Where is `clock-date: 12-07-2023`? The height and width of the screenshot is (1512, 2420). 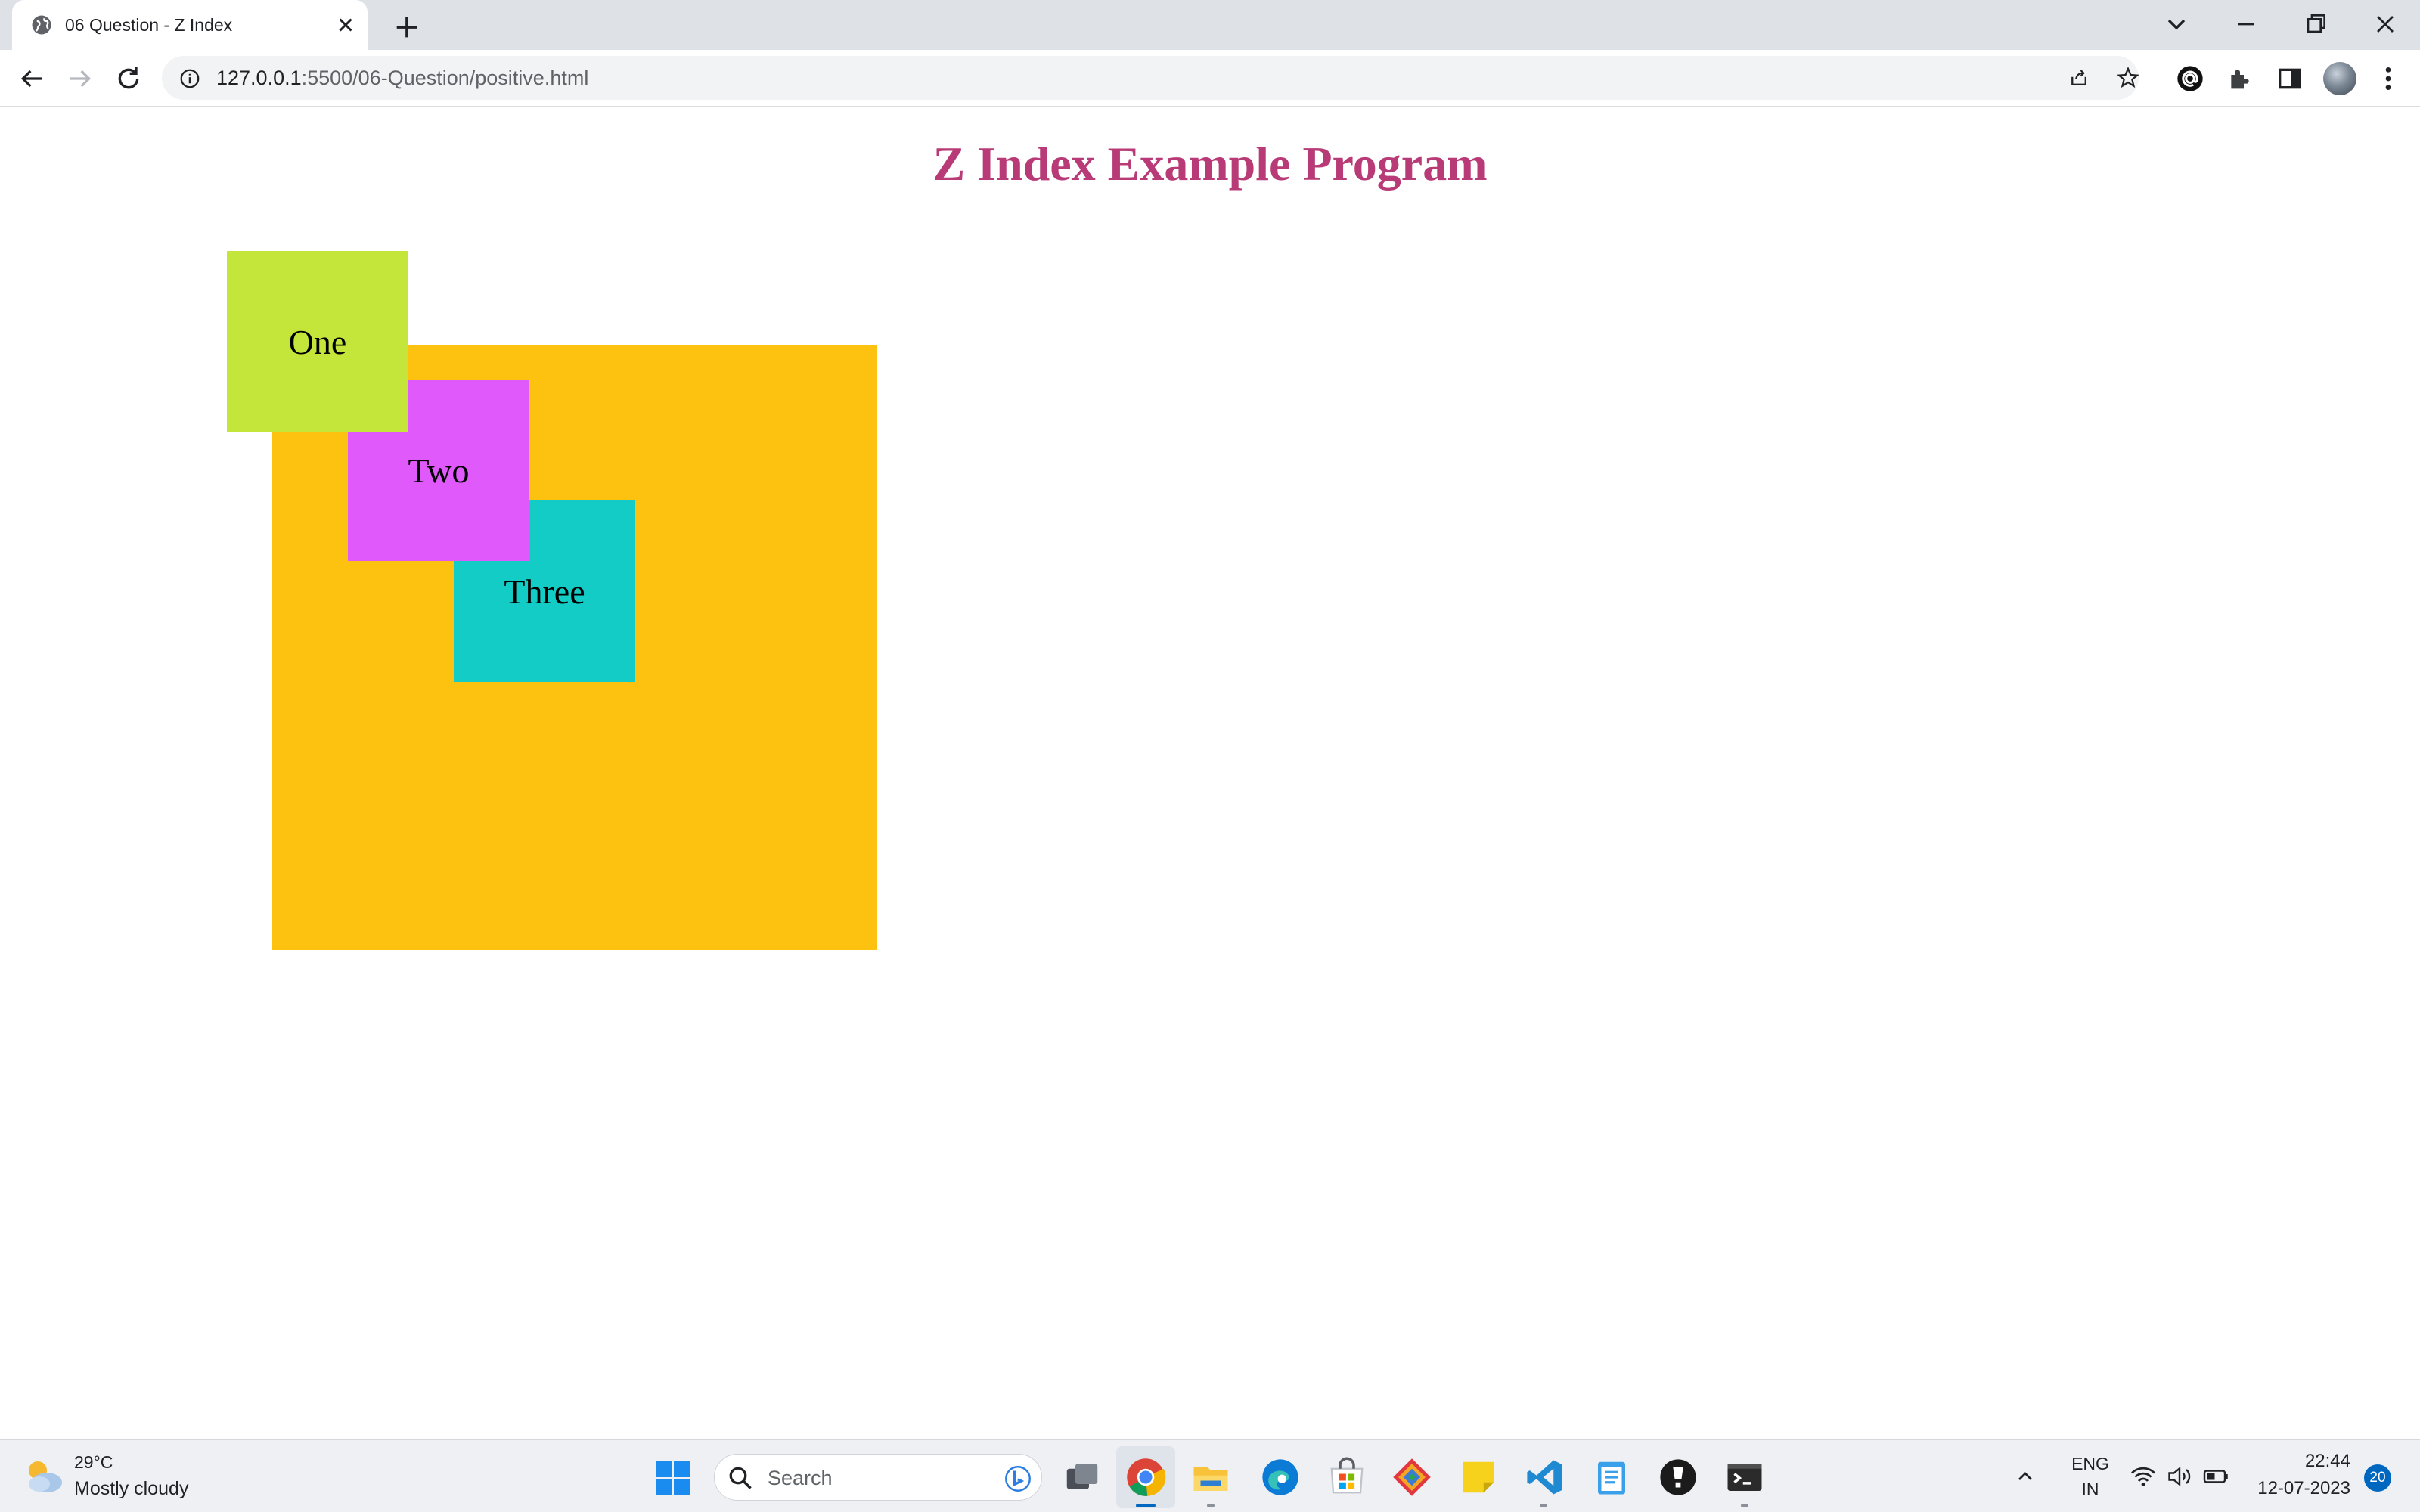 clock-date: 12-07-2023 is located at coordinates (2294, 1488).